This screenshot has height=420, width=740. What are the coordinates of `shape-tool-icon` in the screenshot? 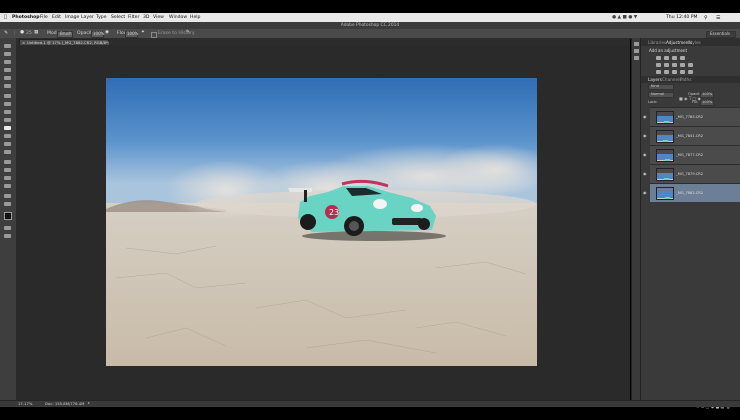 It's located at (7, 186).